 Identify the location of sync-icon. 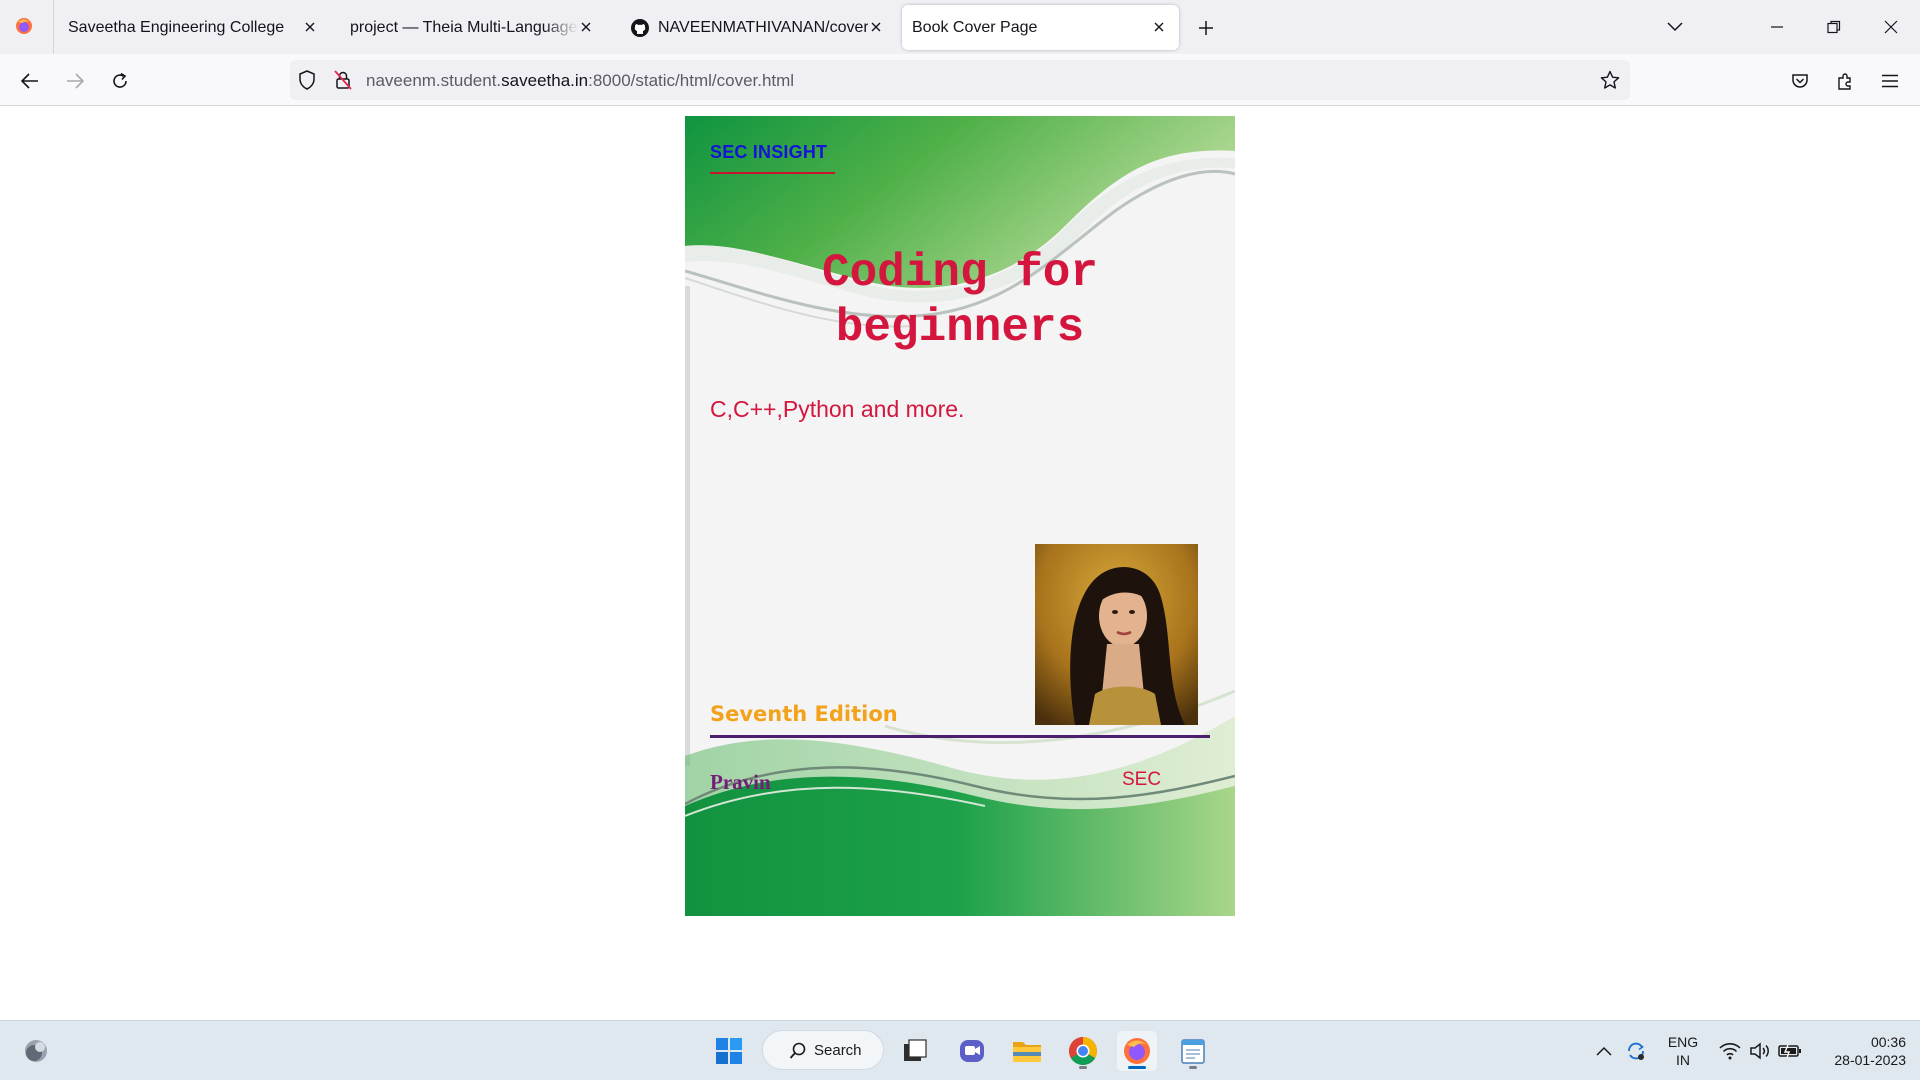
(1636, 1051).